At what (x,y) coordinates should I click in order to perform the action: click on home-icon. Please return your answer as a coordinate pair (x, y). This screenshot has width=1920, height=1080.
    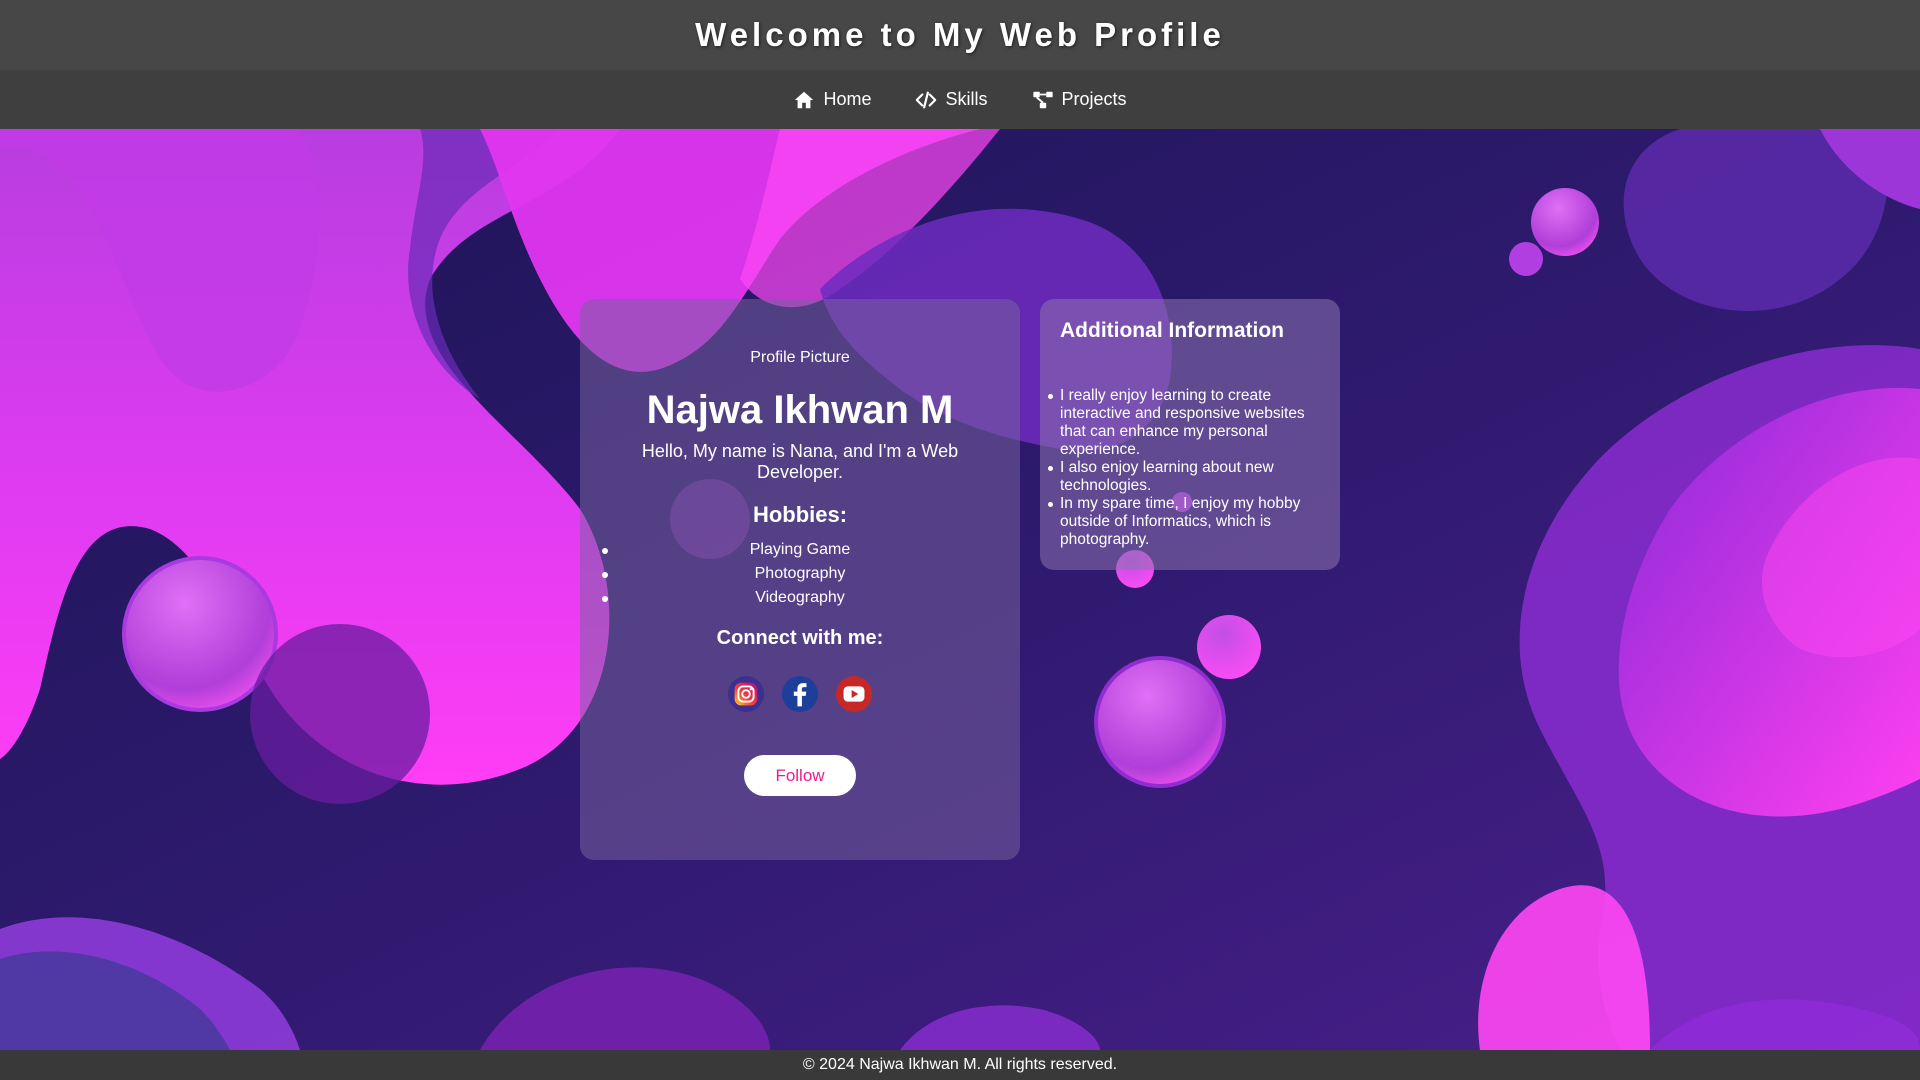
    Looking at the image, I should click on (804, 100).